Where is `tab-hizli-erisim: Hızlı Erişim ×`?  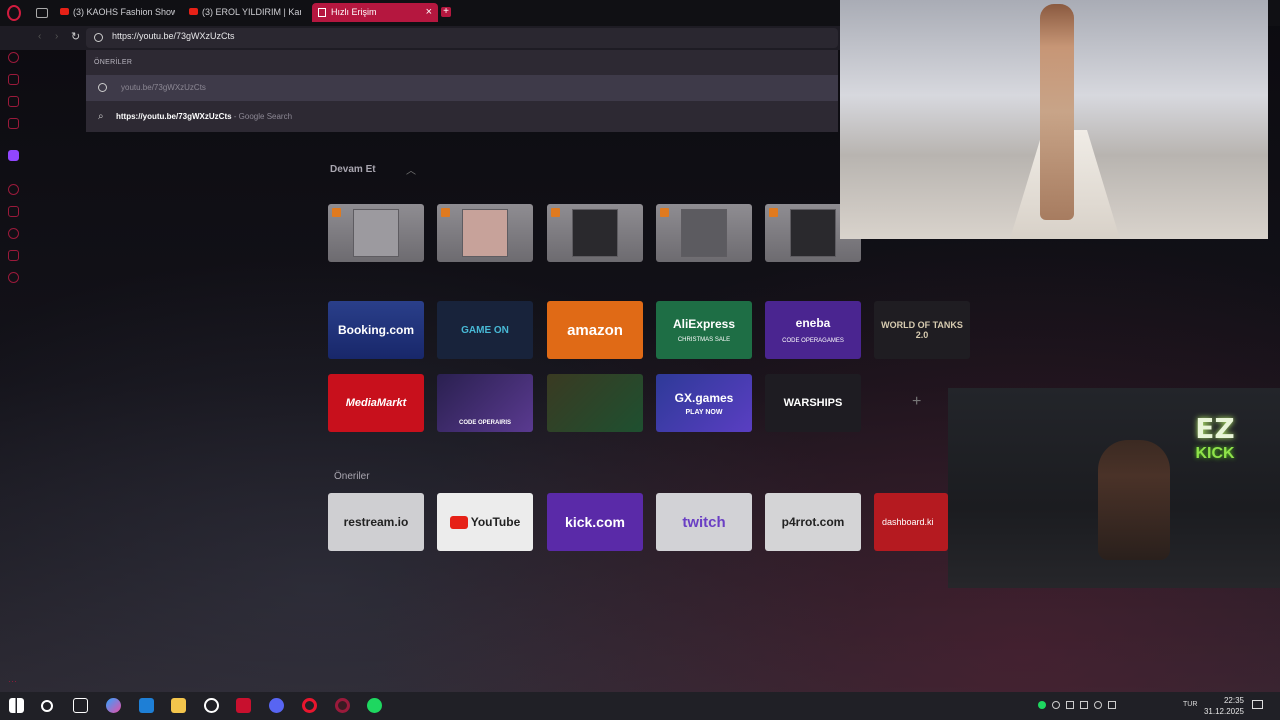 tab-hizli-erisim: Hızlı Erişim × is located at coordinates (375, 12).